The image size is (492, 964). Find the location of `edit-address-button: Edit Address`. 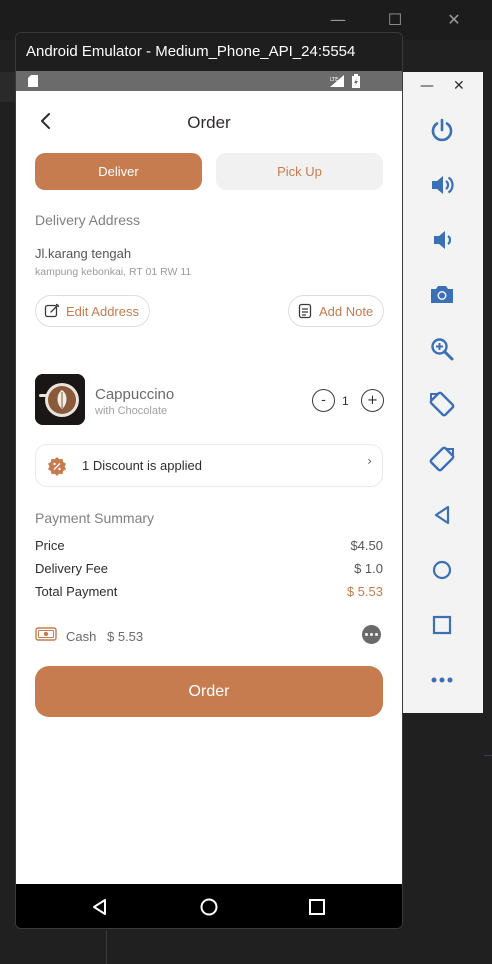

edit-address-button: Edit Address is located at coordinates (92, 311).